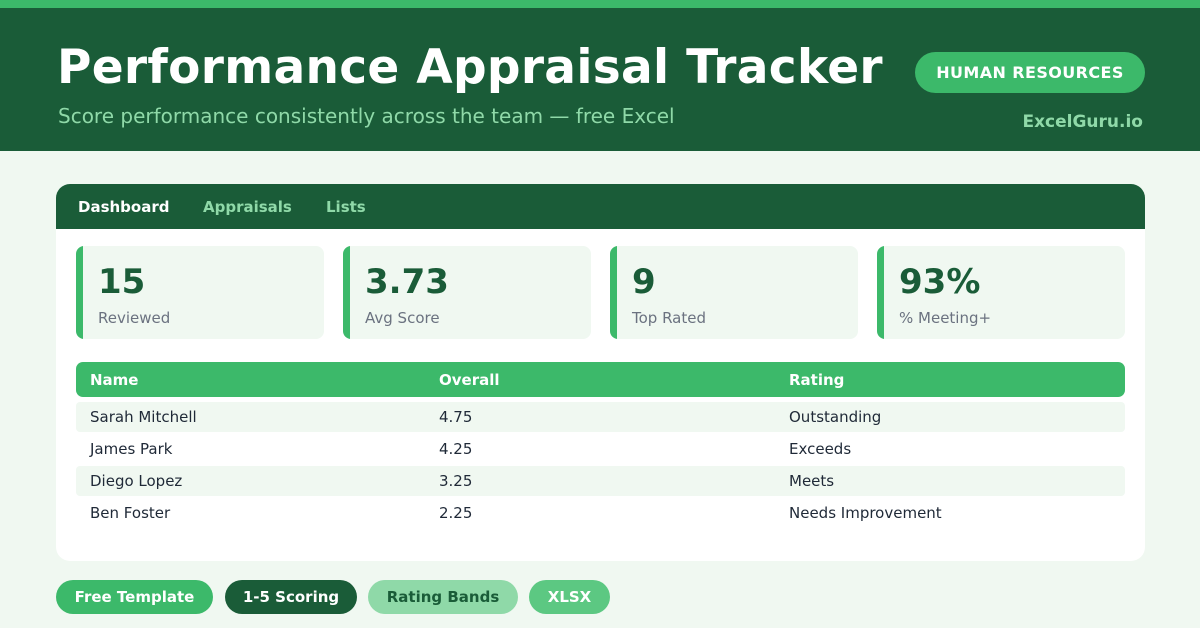  I want to click on tag-xlsx: XLSX, so click(569, 597).